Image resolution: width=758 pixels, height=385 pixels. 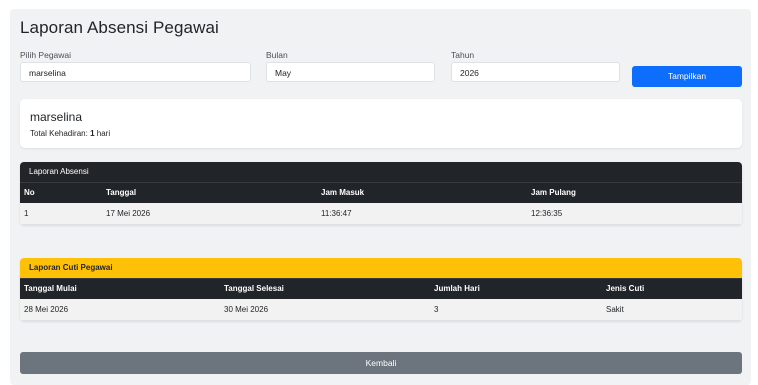 I want to click on back-button: Kembali, so click(x=381, y=363).